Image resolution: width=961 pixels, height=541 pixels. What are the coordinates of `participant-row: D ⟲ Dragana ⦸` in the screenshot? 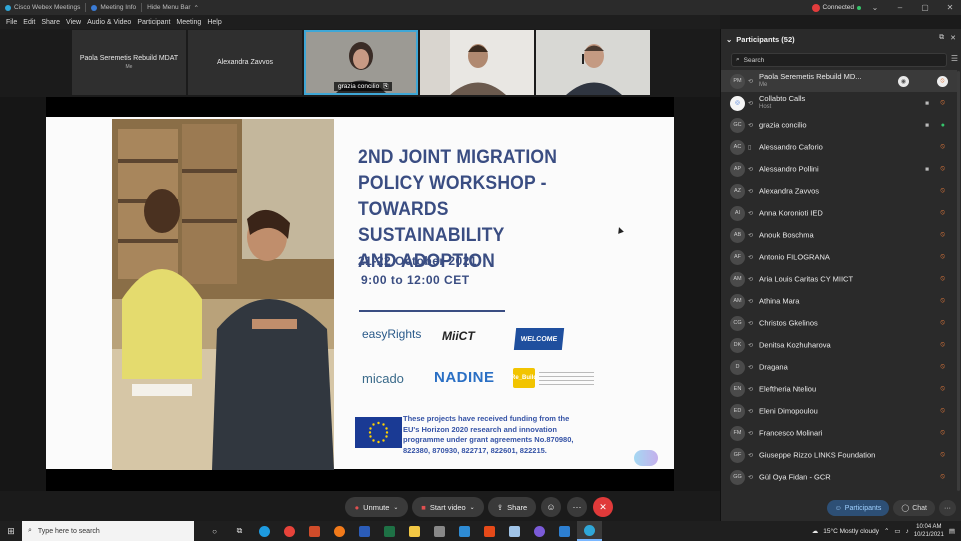 It's located at (839, 367).